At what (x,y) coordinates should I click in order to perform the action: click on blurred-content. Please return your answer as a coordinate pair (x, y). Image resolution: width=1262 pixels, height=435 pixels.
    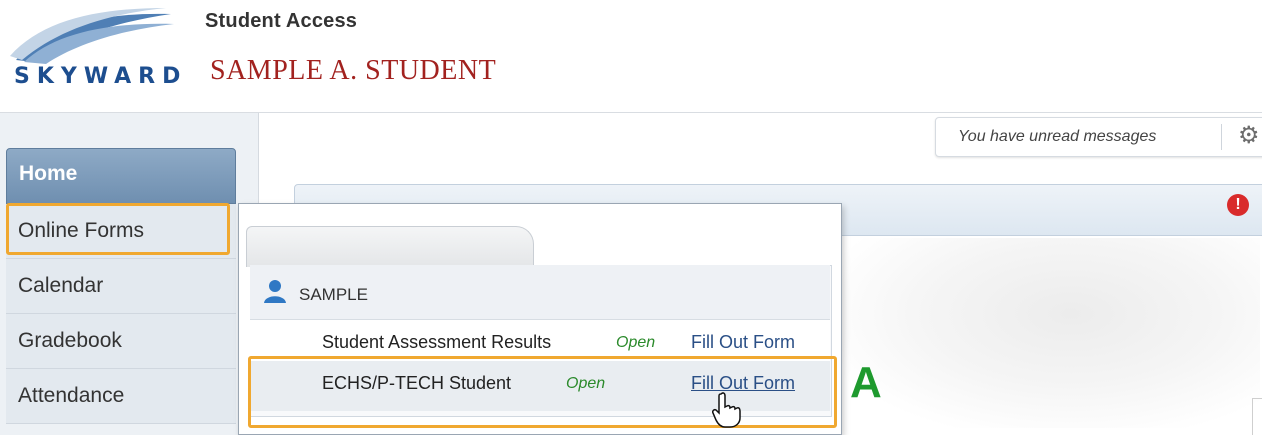
    Looking at the image, I should click on (1050, 333).